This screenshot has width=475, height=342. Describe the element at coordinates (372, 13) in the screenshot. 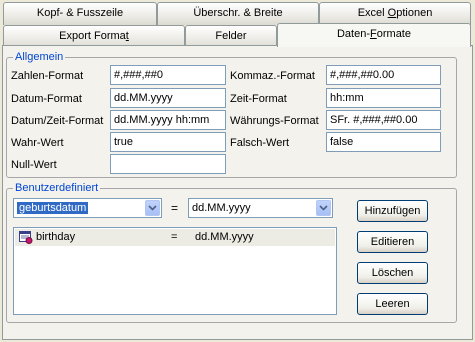

I see `tab-label-pre: Excel` at that location.